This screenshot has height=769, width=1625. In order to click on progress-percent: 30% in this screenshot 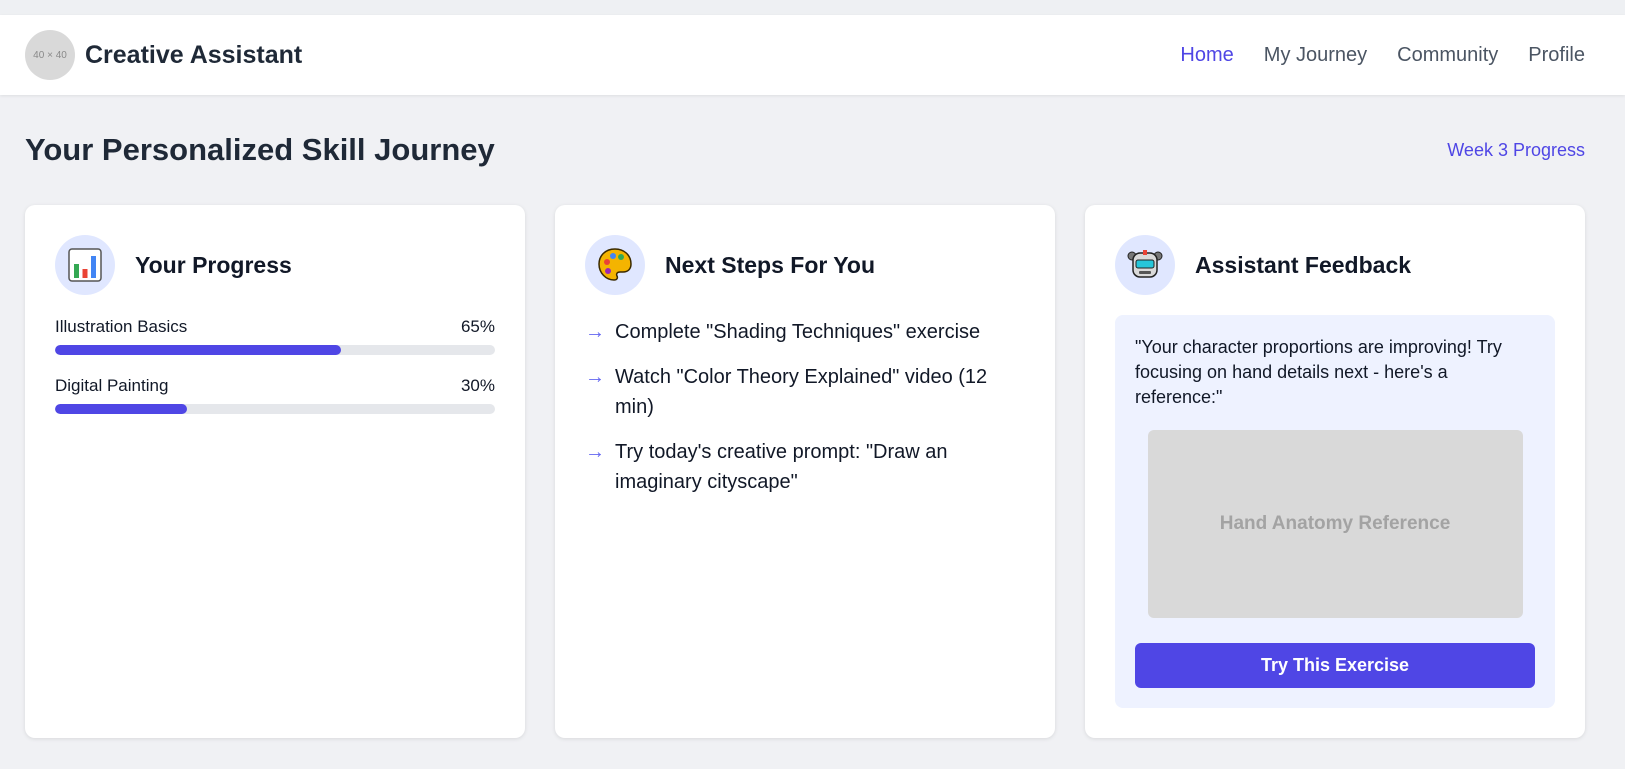, I will do `click(477, 385)`.